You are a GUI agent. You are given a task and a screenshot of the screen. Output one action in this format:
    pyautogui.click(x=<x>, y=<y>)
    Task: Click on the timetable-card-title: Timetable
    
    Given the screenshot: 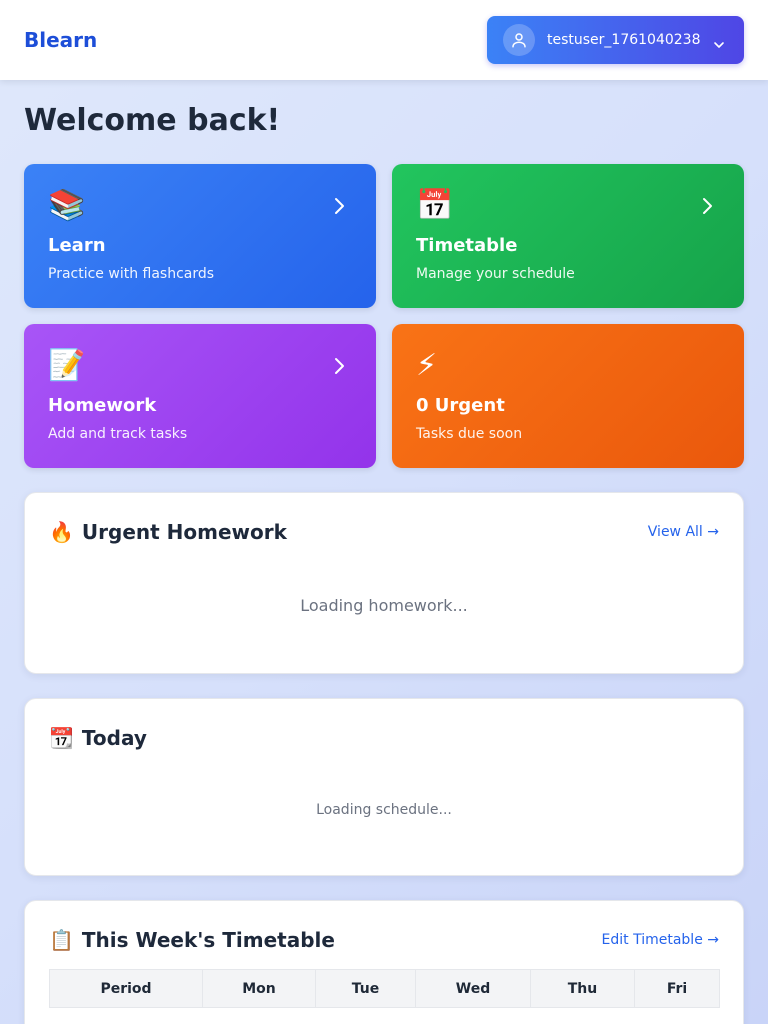 What is the action you would take?
    pyautogui.click(x=467, y=245)
    